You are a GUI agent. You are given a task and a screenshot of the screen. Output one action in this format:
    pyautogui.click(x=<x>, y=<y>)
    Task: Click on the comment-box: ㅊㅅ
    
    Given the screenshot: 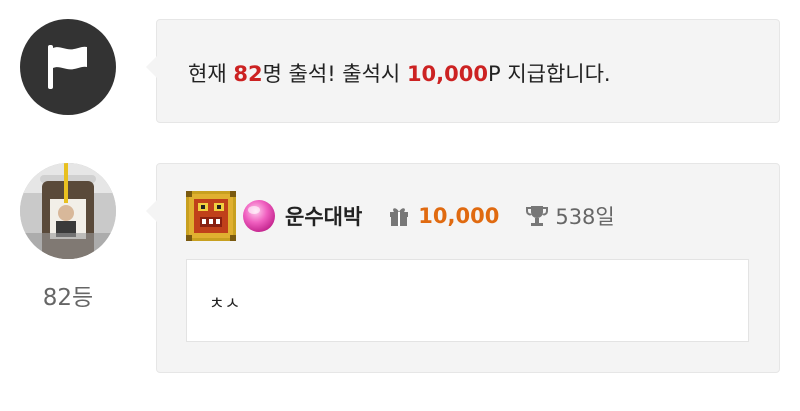 What is the action you would take?
    pyautogui.click(x=467, y=300)
    